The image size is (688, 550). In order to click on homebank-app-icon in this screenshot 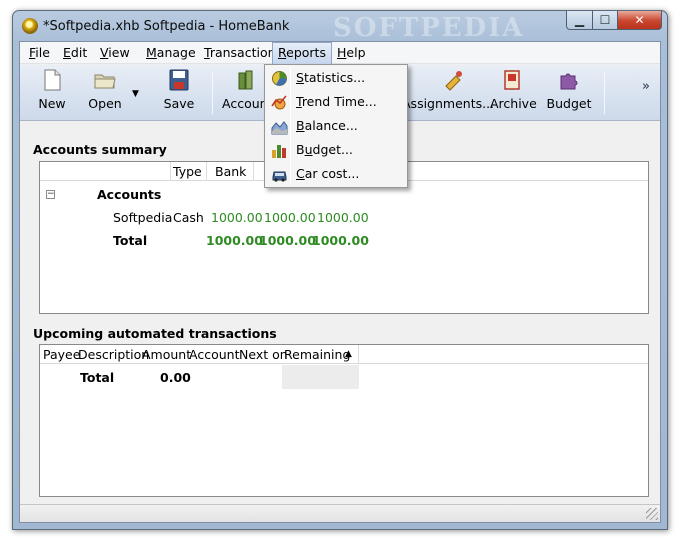, I will do `click(30, 26)`.